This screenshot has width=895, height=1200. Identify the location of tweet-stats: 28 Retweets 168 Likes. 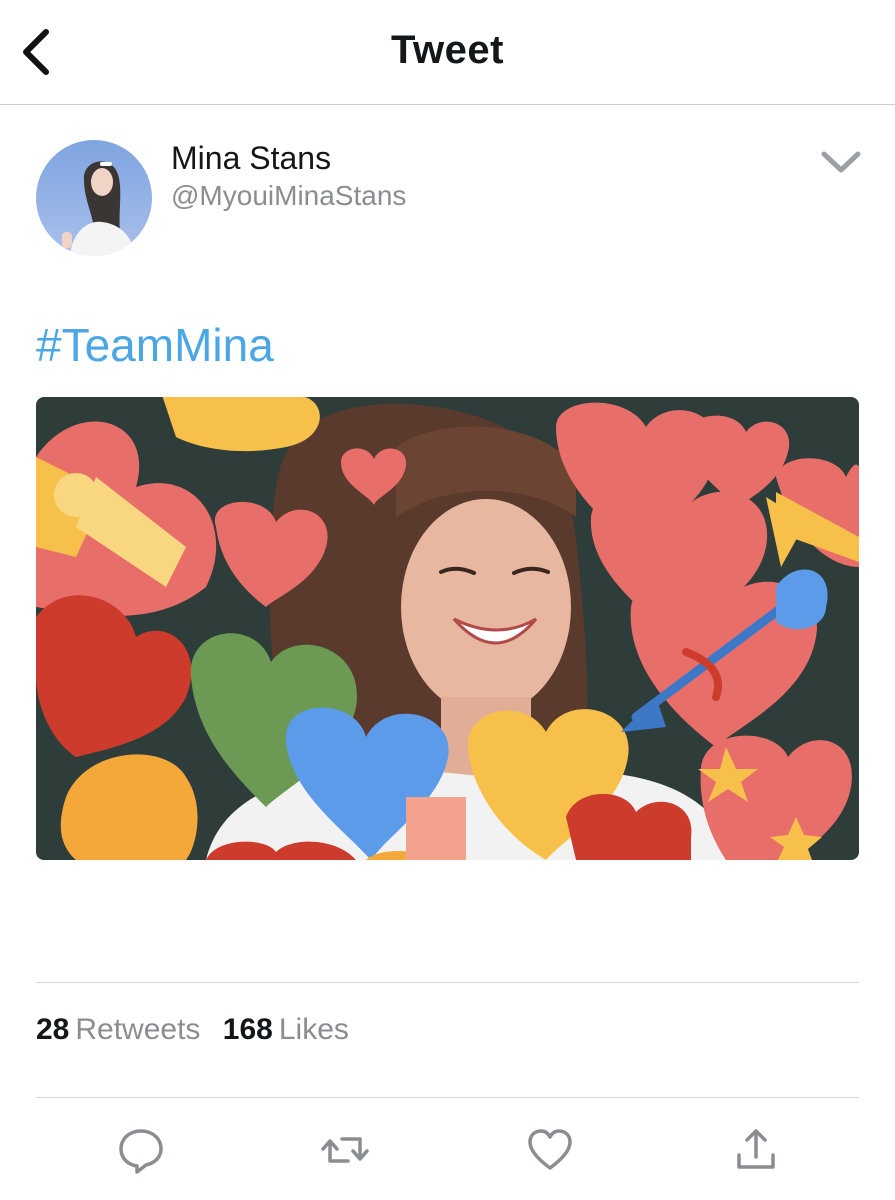
(199, 1030).